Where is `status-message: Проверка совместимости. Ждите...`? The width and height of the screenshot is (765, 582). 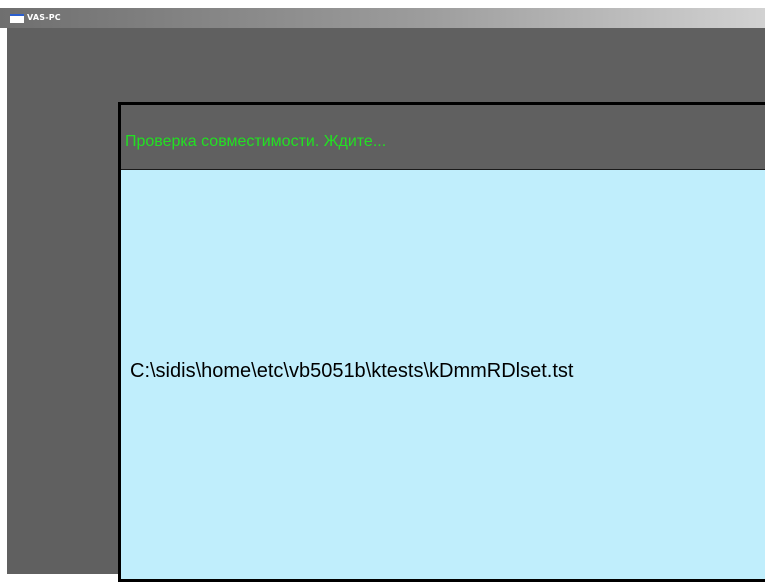
status-message: Проверка совместимости. Ждите... is located at coordinates (256, 141).